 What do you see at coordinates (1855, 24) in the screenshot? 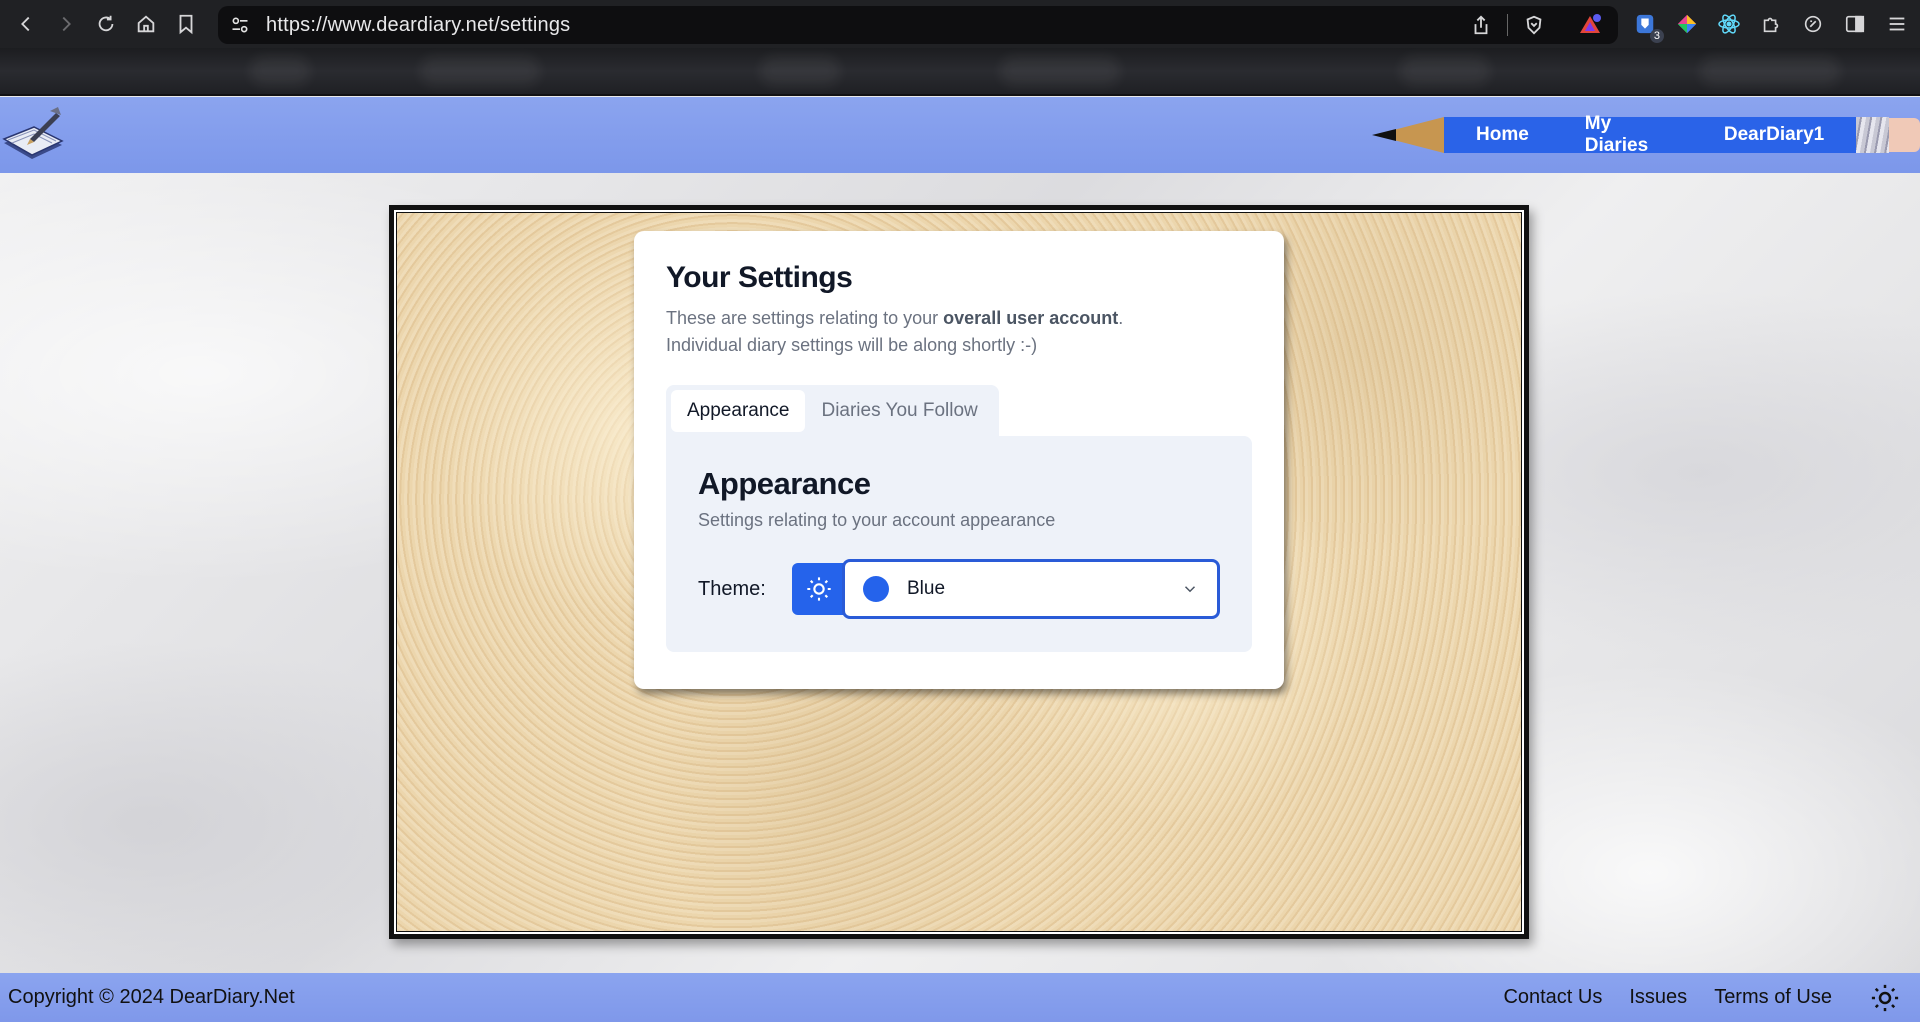
I see `sidebar-toggle-icon` at bounding box center [1855, 24].